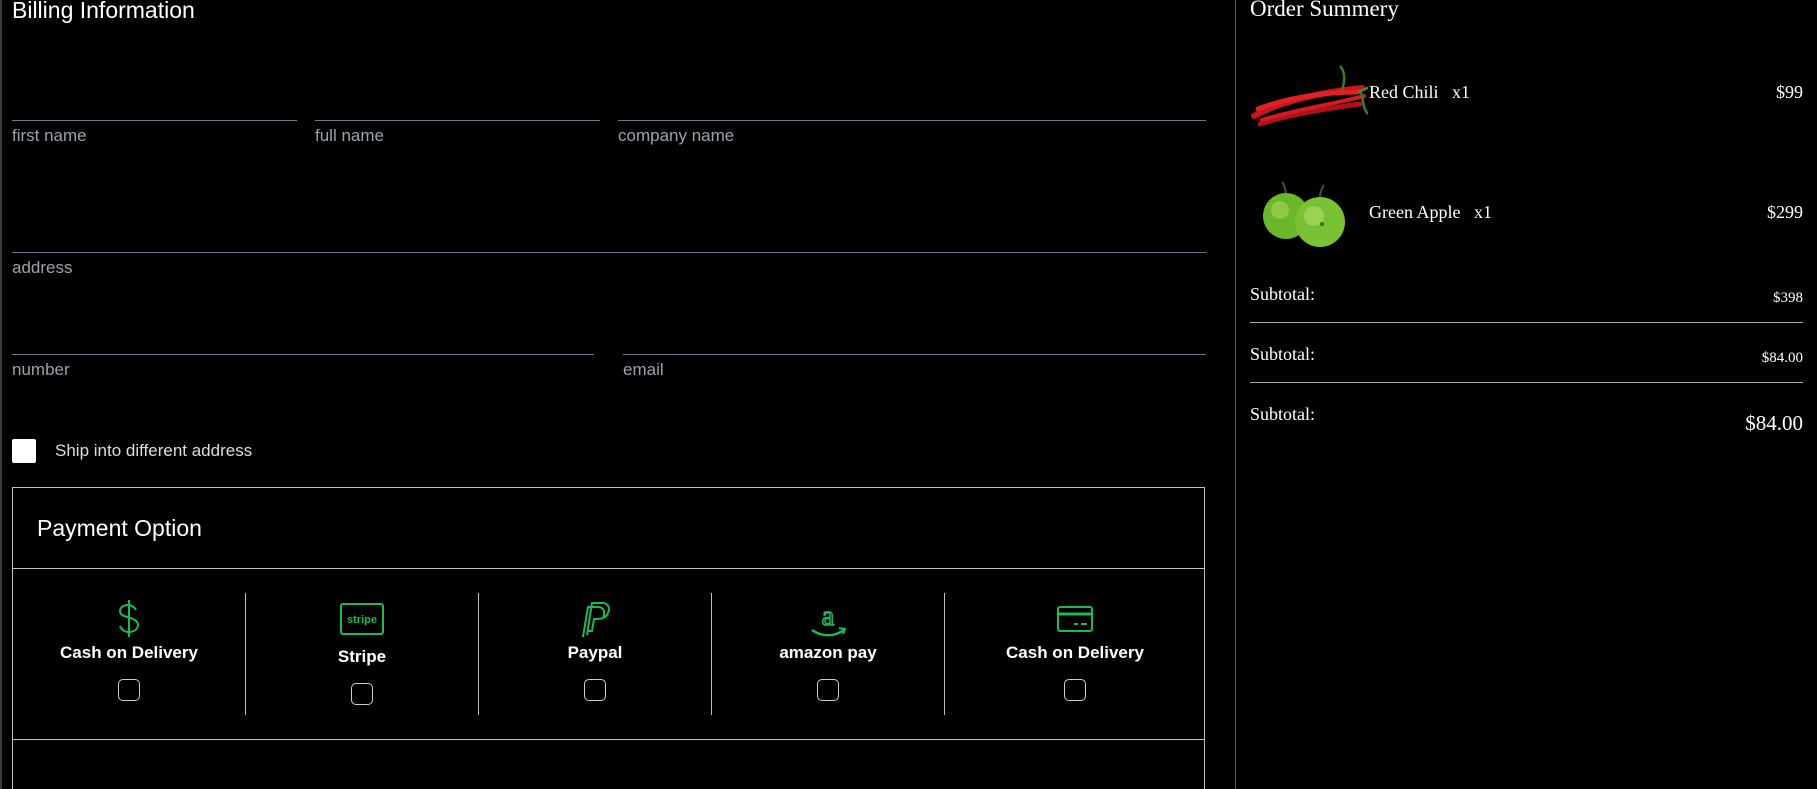 The height and width of the screenshot is (789, 1817). I want to click on company-name-underline, so click(912, 120).